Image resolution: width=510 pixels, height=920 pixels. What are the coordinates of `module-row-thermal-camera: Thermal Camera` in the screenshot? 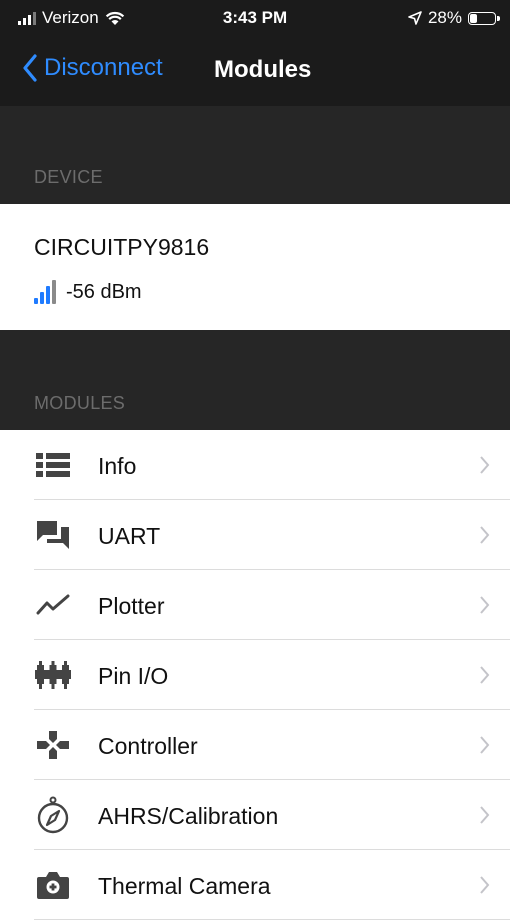 It's located at (255, 885).